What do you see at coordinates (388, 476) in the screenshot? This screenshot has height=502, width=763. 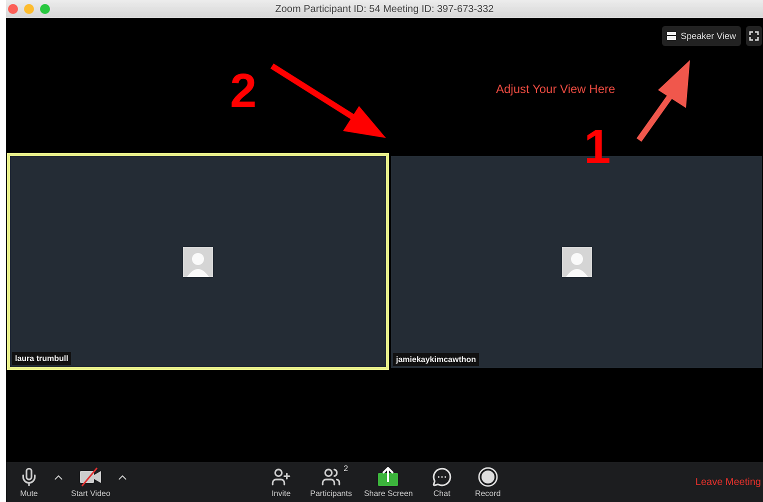 I see `share-screen-icon` at bounding box center [388, 476].